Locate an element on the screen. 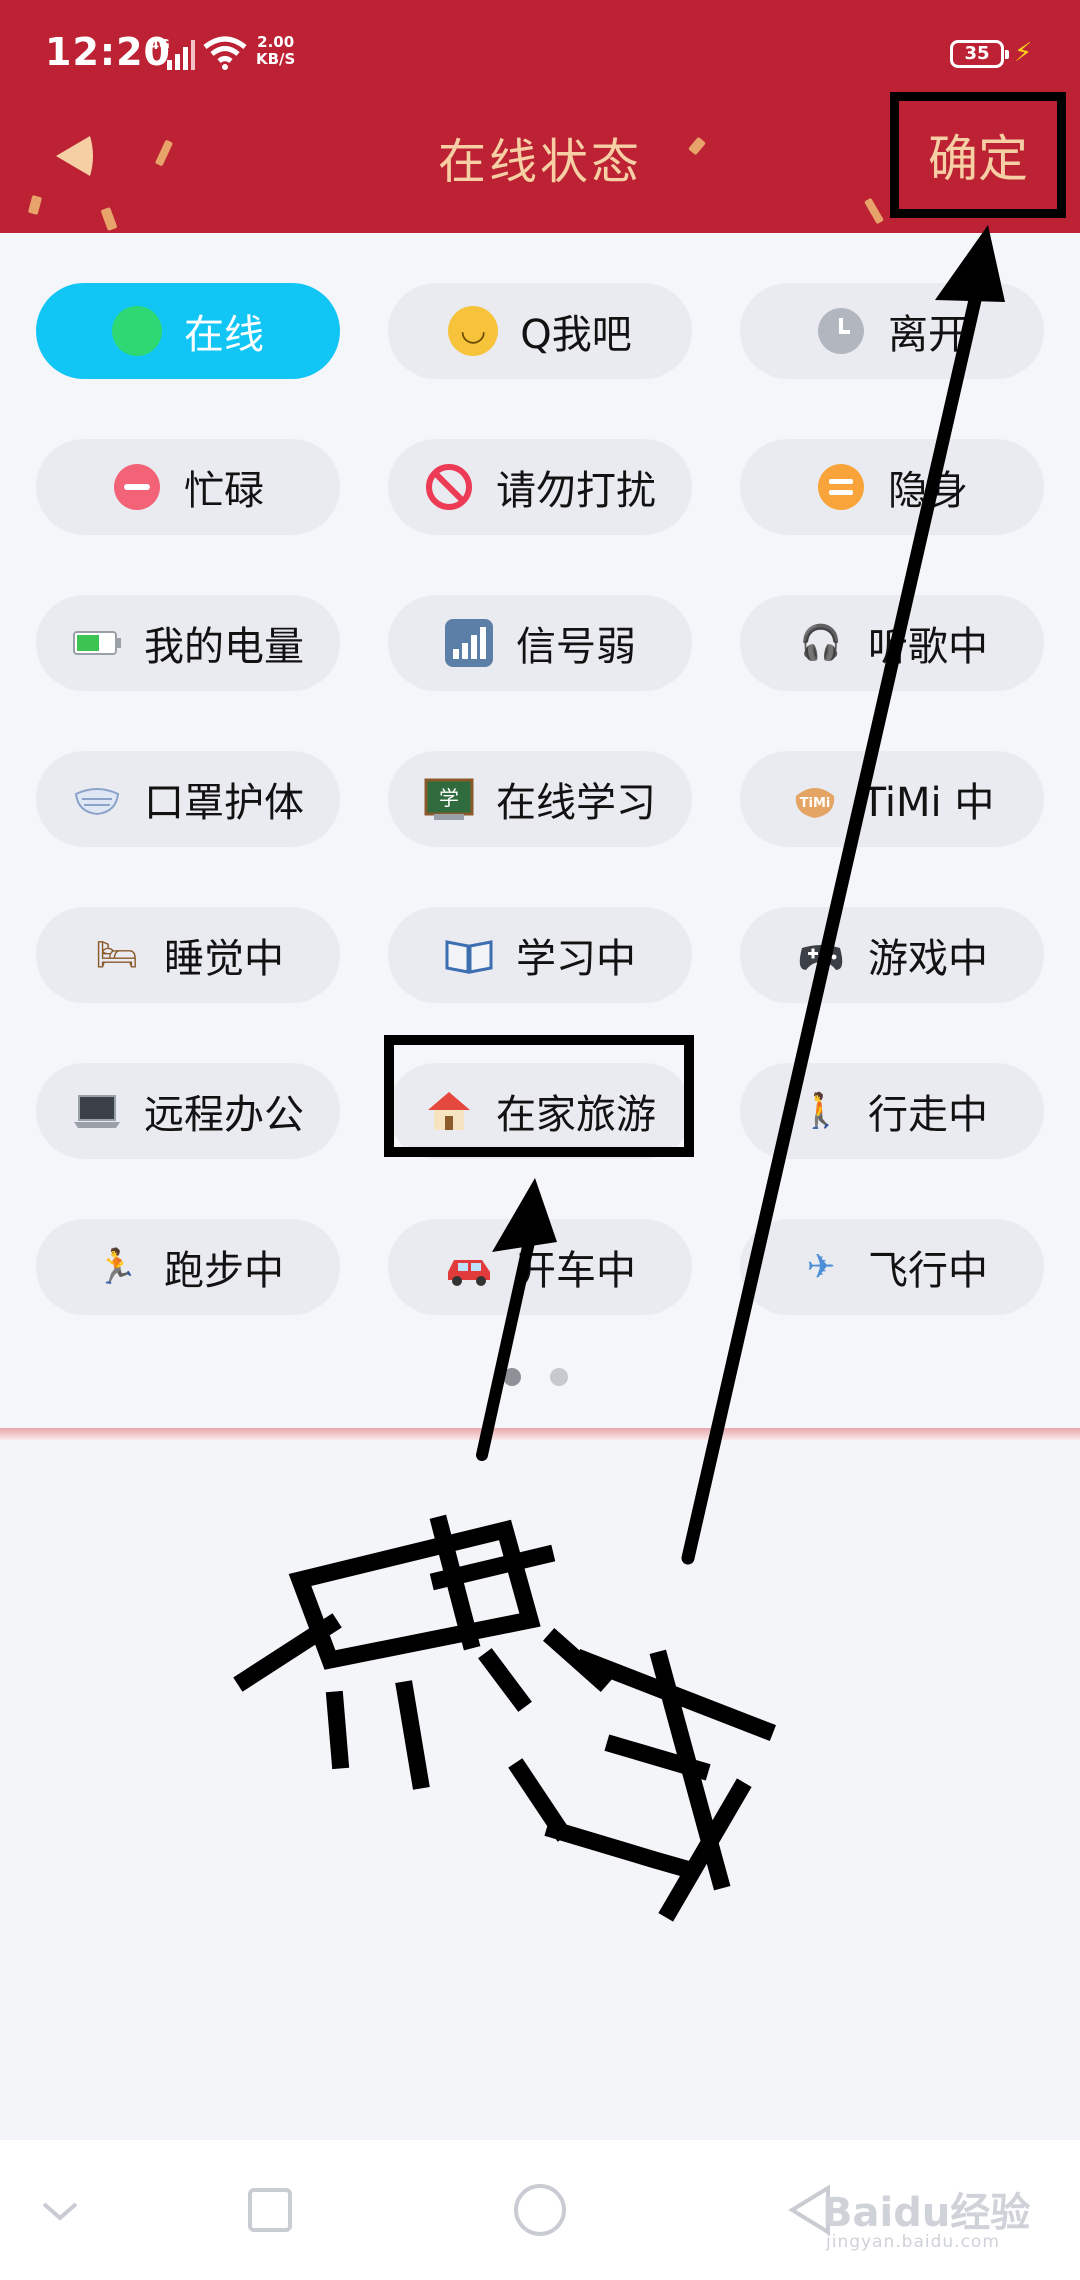  car-icon is located at coordinates (469, 1273).